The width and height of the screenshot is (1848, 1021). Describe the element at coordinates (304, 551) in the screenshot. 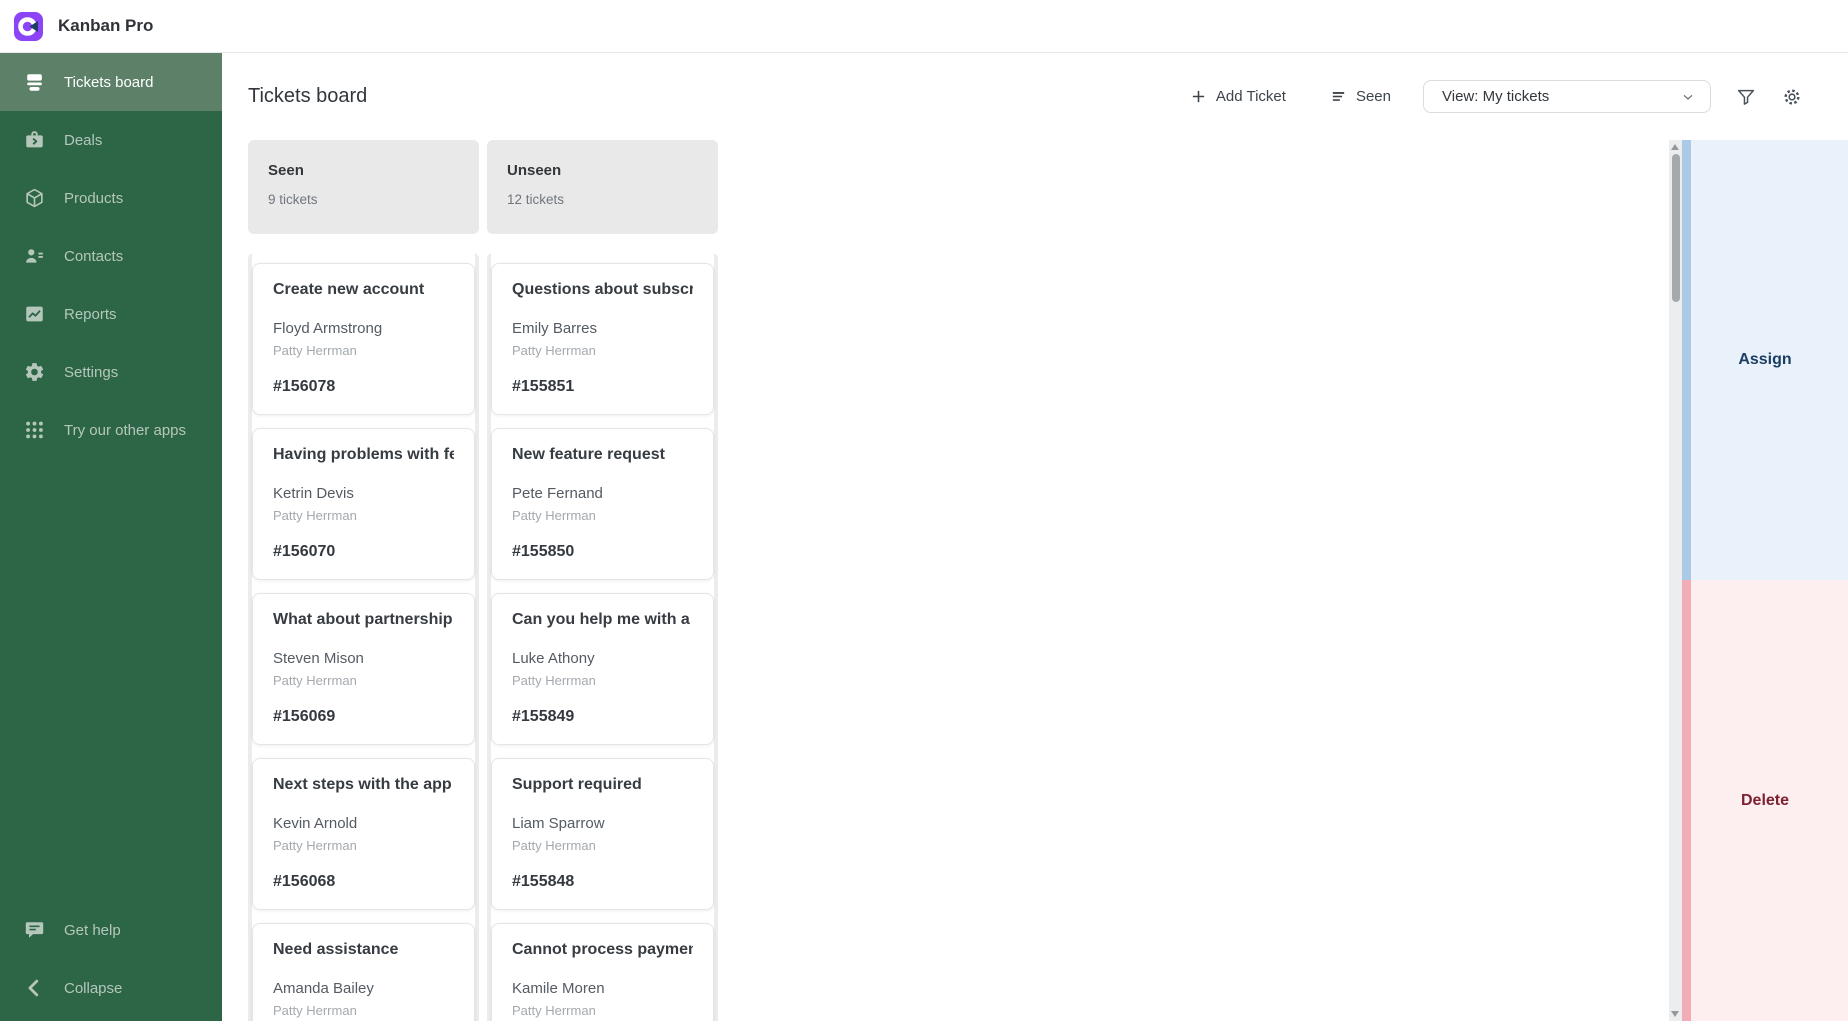

I see `ticket-number: #156070` at that location.